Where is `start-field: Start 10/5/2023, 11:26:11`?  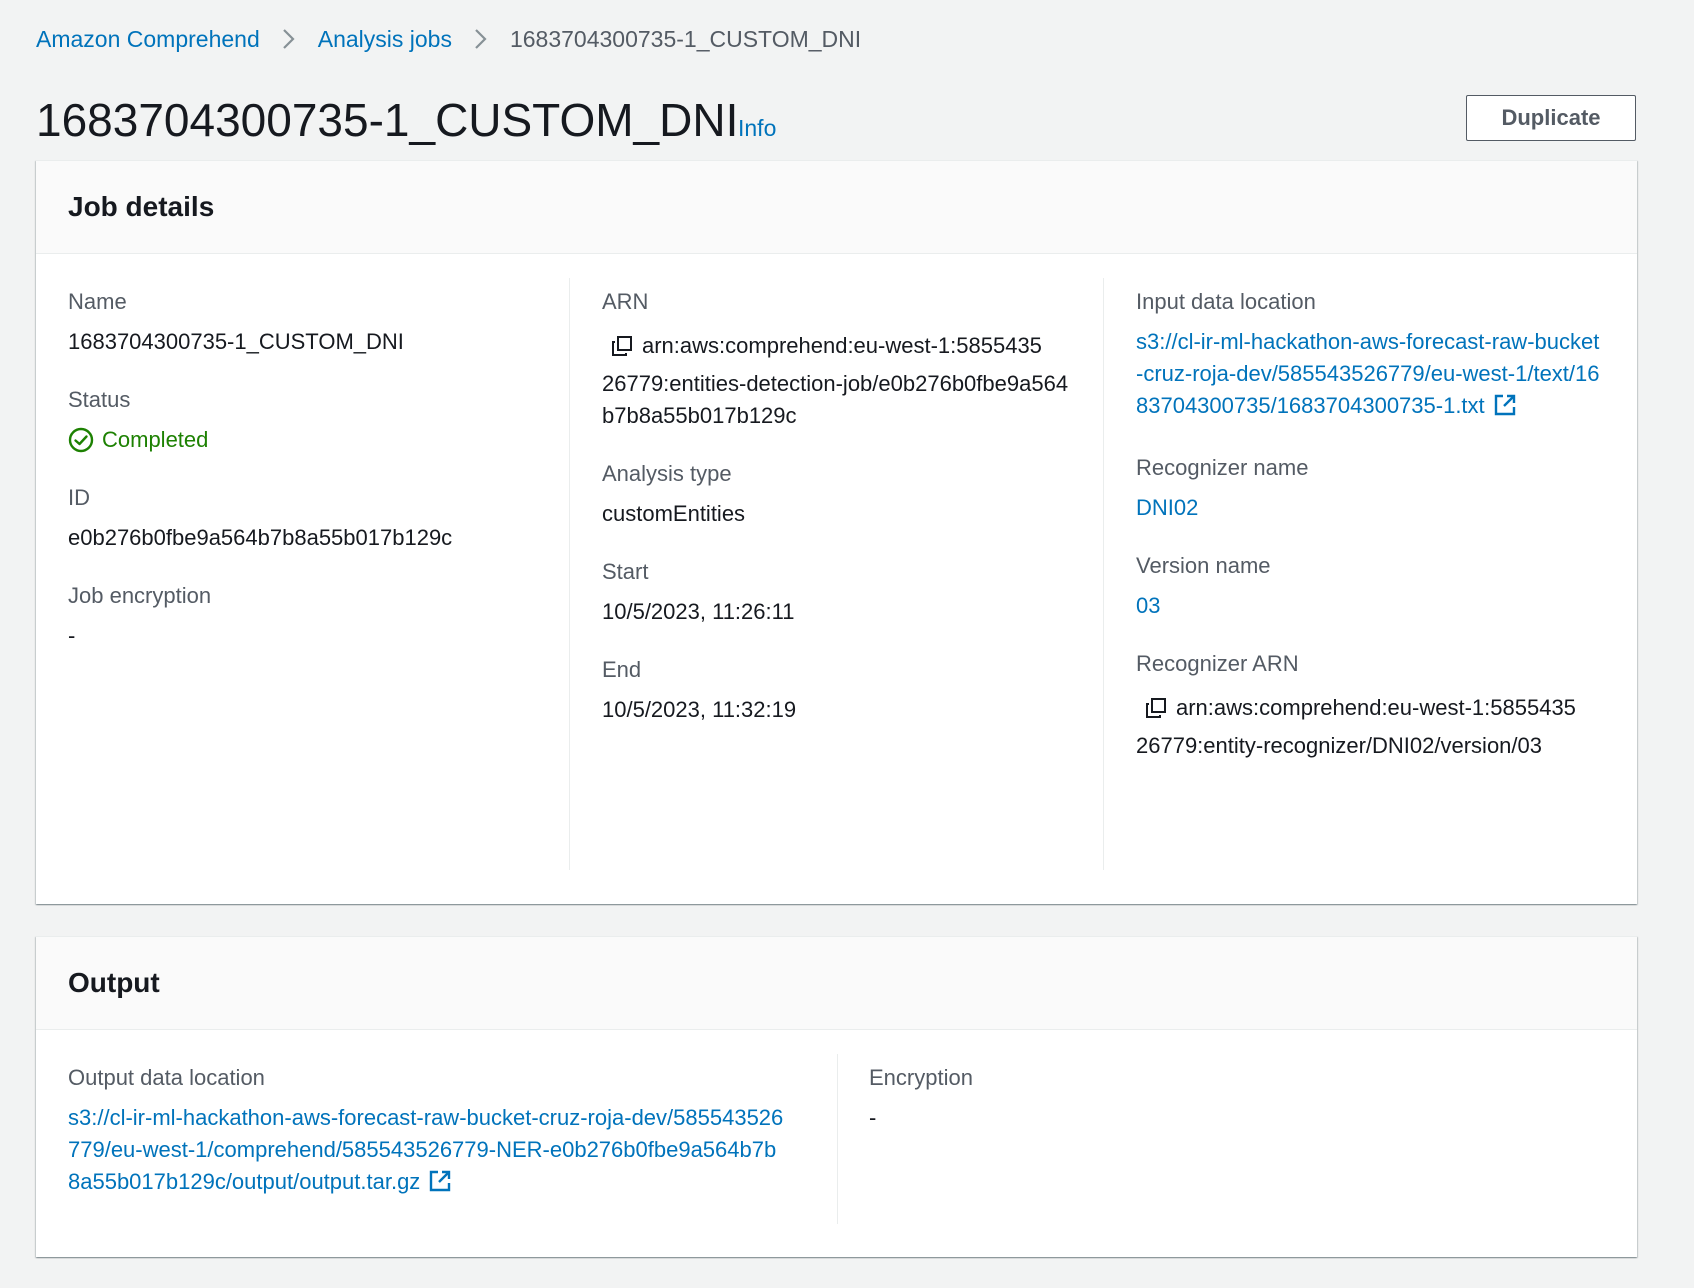
start-field: Start 10/5/2023, 11:26:11 is located at coordinates (837, 592).